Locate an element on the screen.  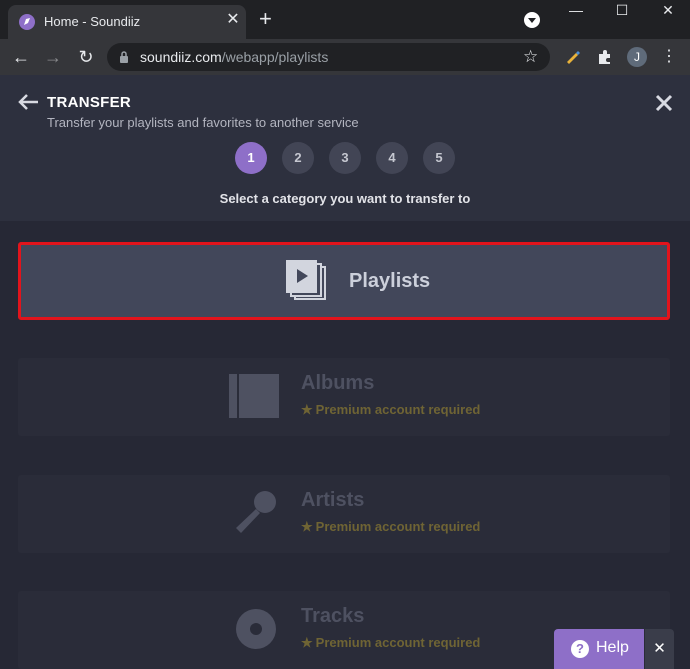
tab-search-icon is located at coordinates (532, 20).